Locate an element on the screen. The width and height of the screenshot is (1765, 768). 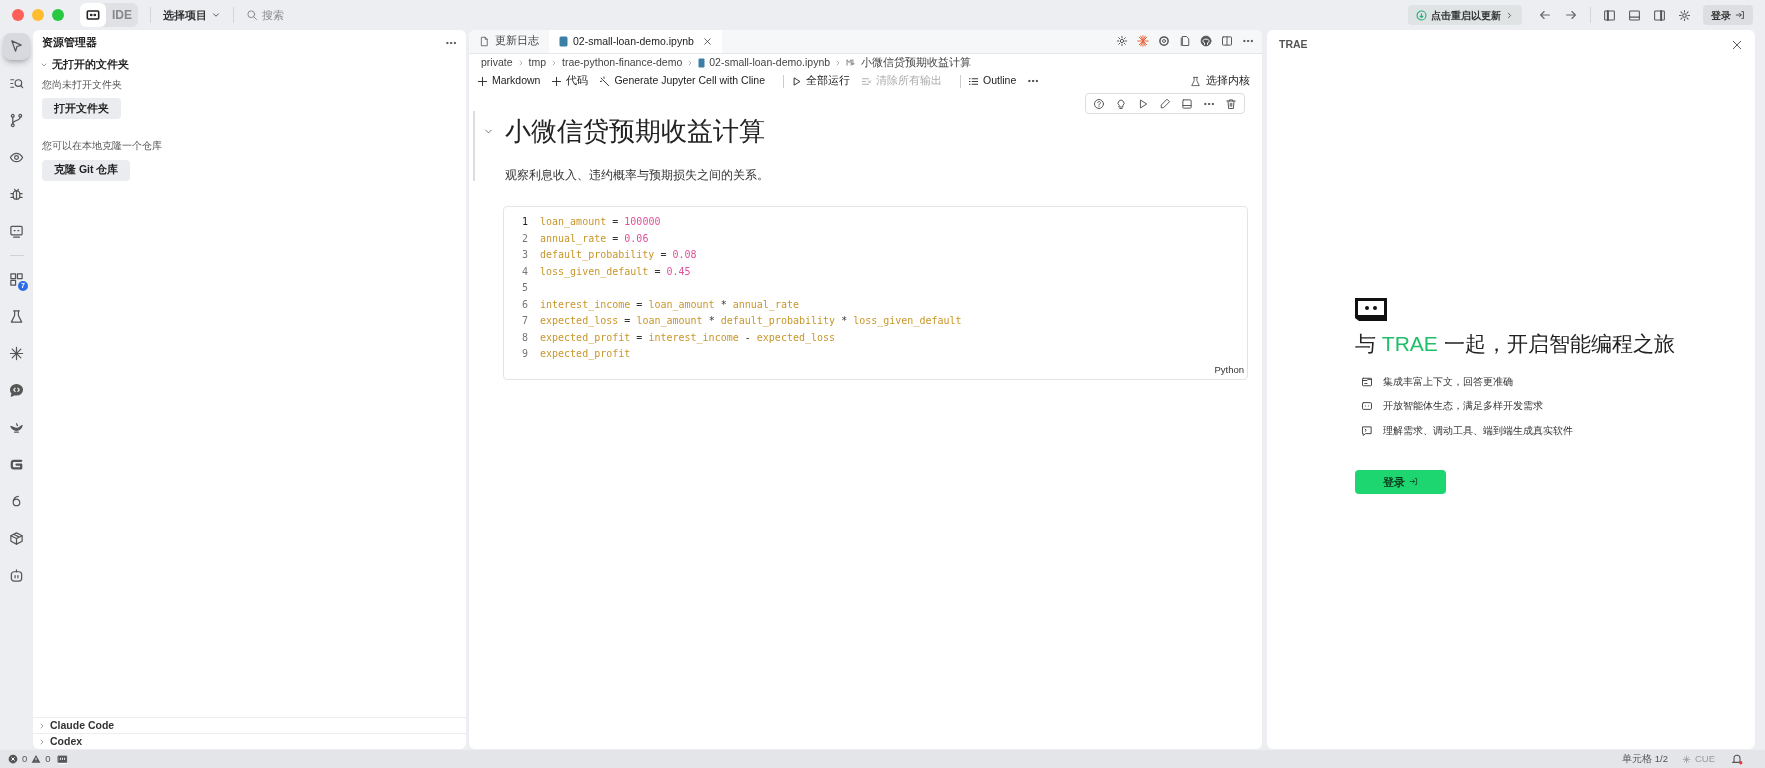
section-header: 无打开的文件夹 is located at coordinates (249, 65).